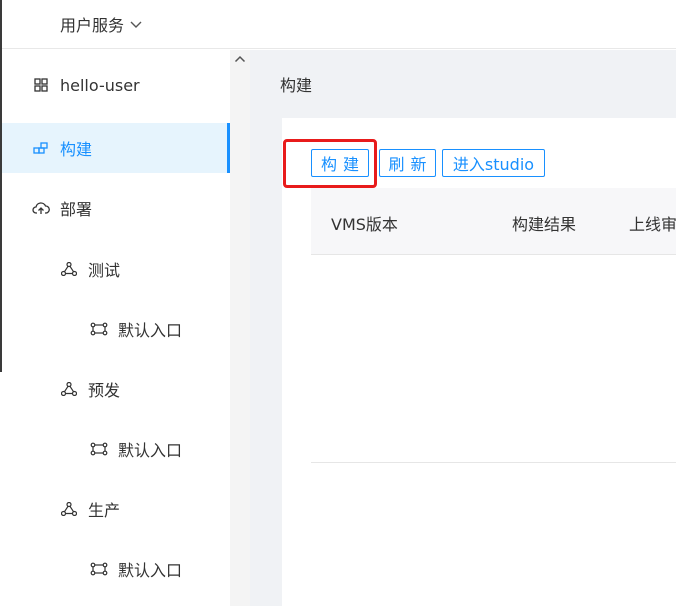  Describe the element at coordinates (240, 59) in the screenshot. I see `scroll-up-icon` at that location.